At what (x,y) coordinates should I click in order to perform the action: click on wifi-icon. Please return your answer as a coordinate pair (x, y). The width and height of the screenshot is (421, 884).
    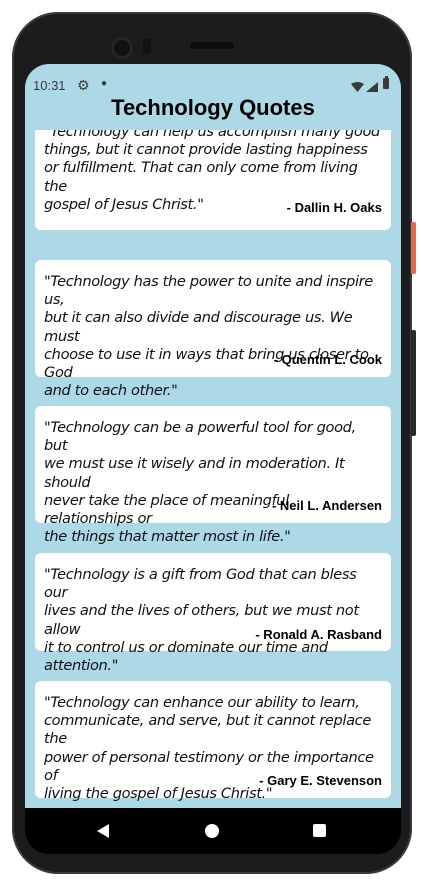
    Looking at the image, I should click on (357, 87).